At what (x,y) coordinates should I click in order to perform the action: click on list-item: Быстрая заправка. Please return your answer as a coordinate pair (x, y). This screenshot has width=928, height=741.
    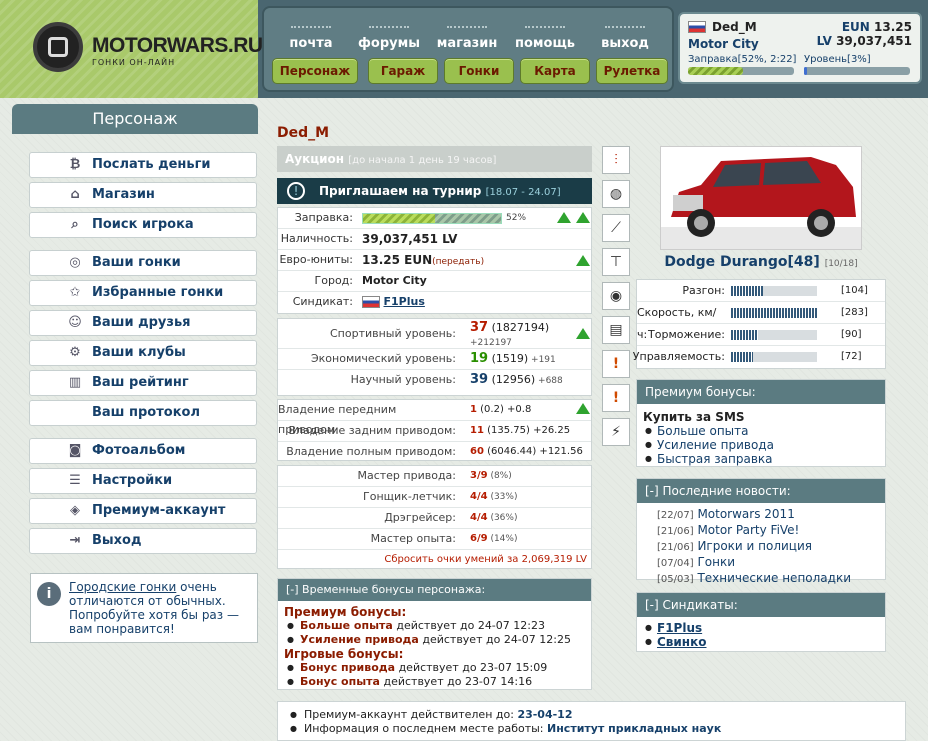
    Looking at the image, I should click on (761, 459).